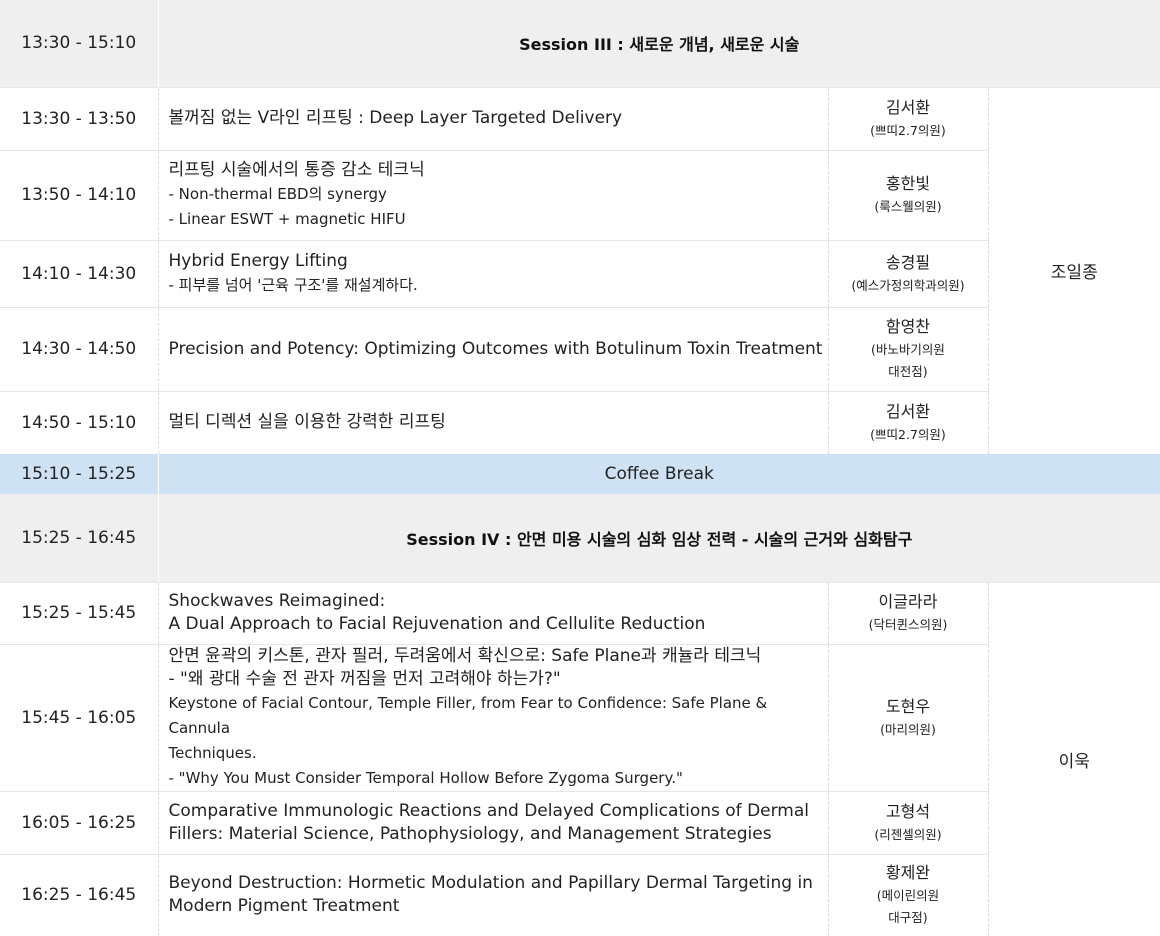 The height and width of the screenshot is (936, 1160). Describe the element at coordinates (498, 422) in the screenshot. I see `talk-title: 멀티 디렉션 실을 이용한 강력한 리프팅` at that location.